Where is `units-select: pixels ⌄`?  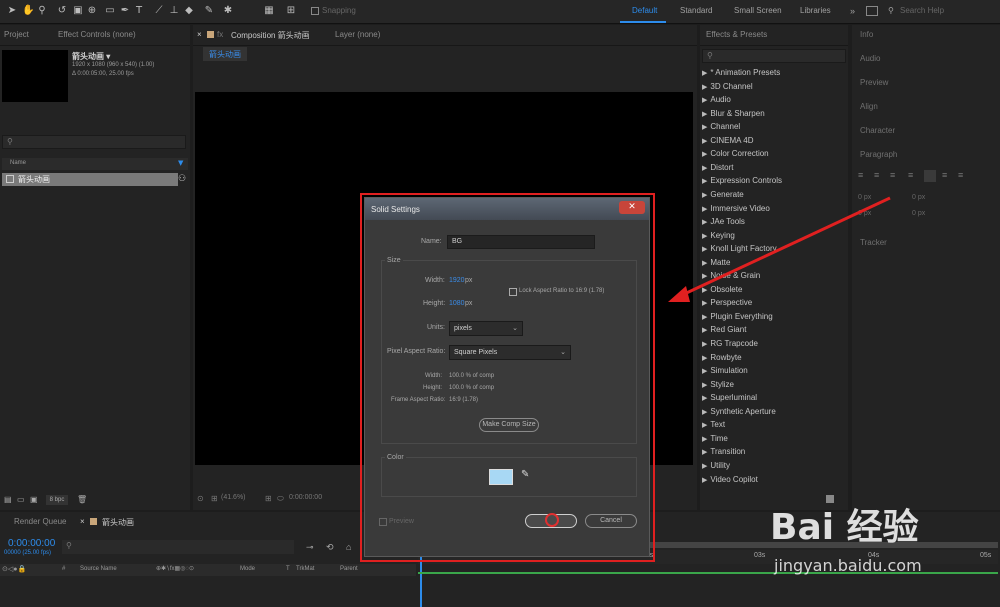 units-select: pixels ⌄ is located at coordinates (486, 328).